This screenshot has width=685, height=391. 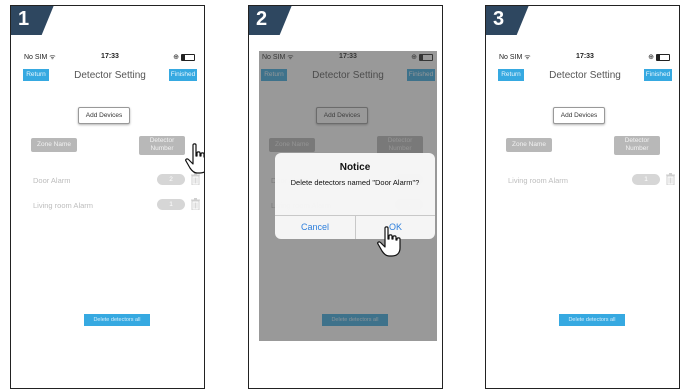 What do you see at coordinates (355, 167) in the screenshot?
I see `dialog-title: Notice` at bounding box center [355, 167].